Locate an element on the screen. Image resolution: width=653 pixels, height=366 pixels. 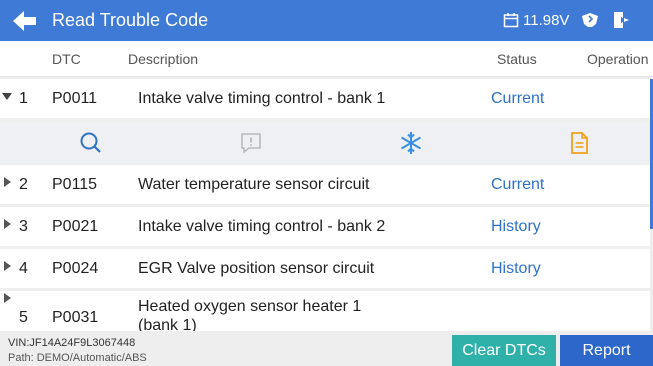
dtc-code: P0024 is located at coordinates (75, 268).